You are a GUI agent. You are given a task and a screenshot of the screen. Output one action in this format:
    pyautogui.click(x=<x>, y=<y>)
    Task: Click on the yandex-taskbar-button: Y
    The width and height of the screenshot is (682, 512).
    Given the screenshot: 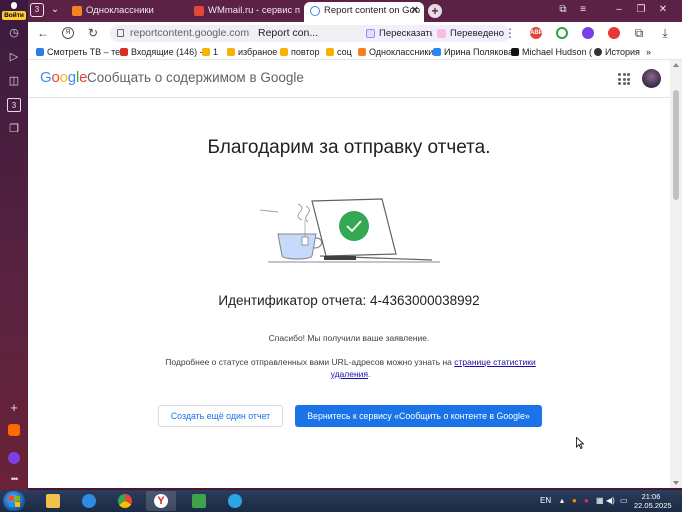 What is the action you would take?
    pyautogui.click(x=161, y=501)
    